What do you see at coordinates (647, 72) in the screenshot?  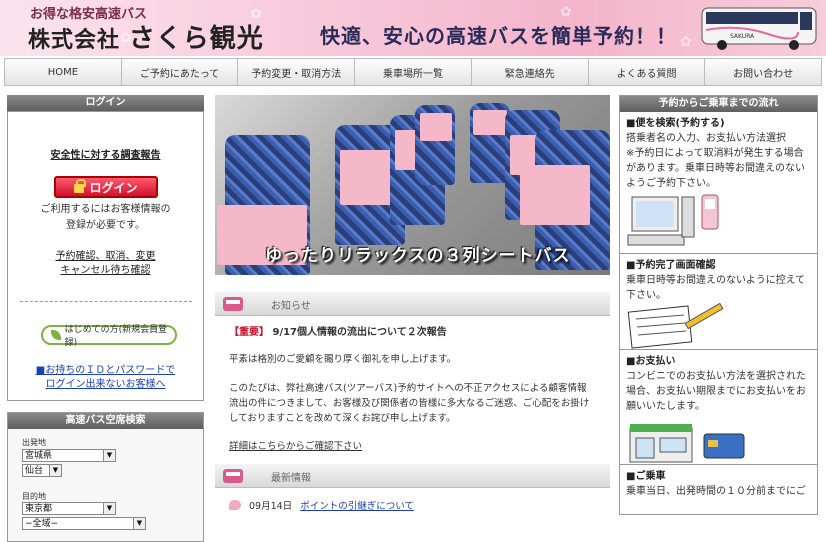 I see `nav-faq: よくある質問` at bounding box center [647, 72].